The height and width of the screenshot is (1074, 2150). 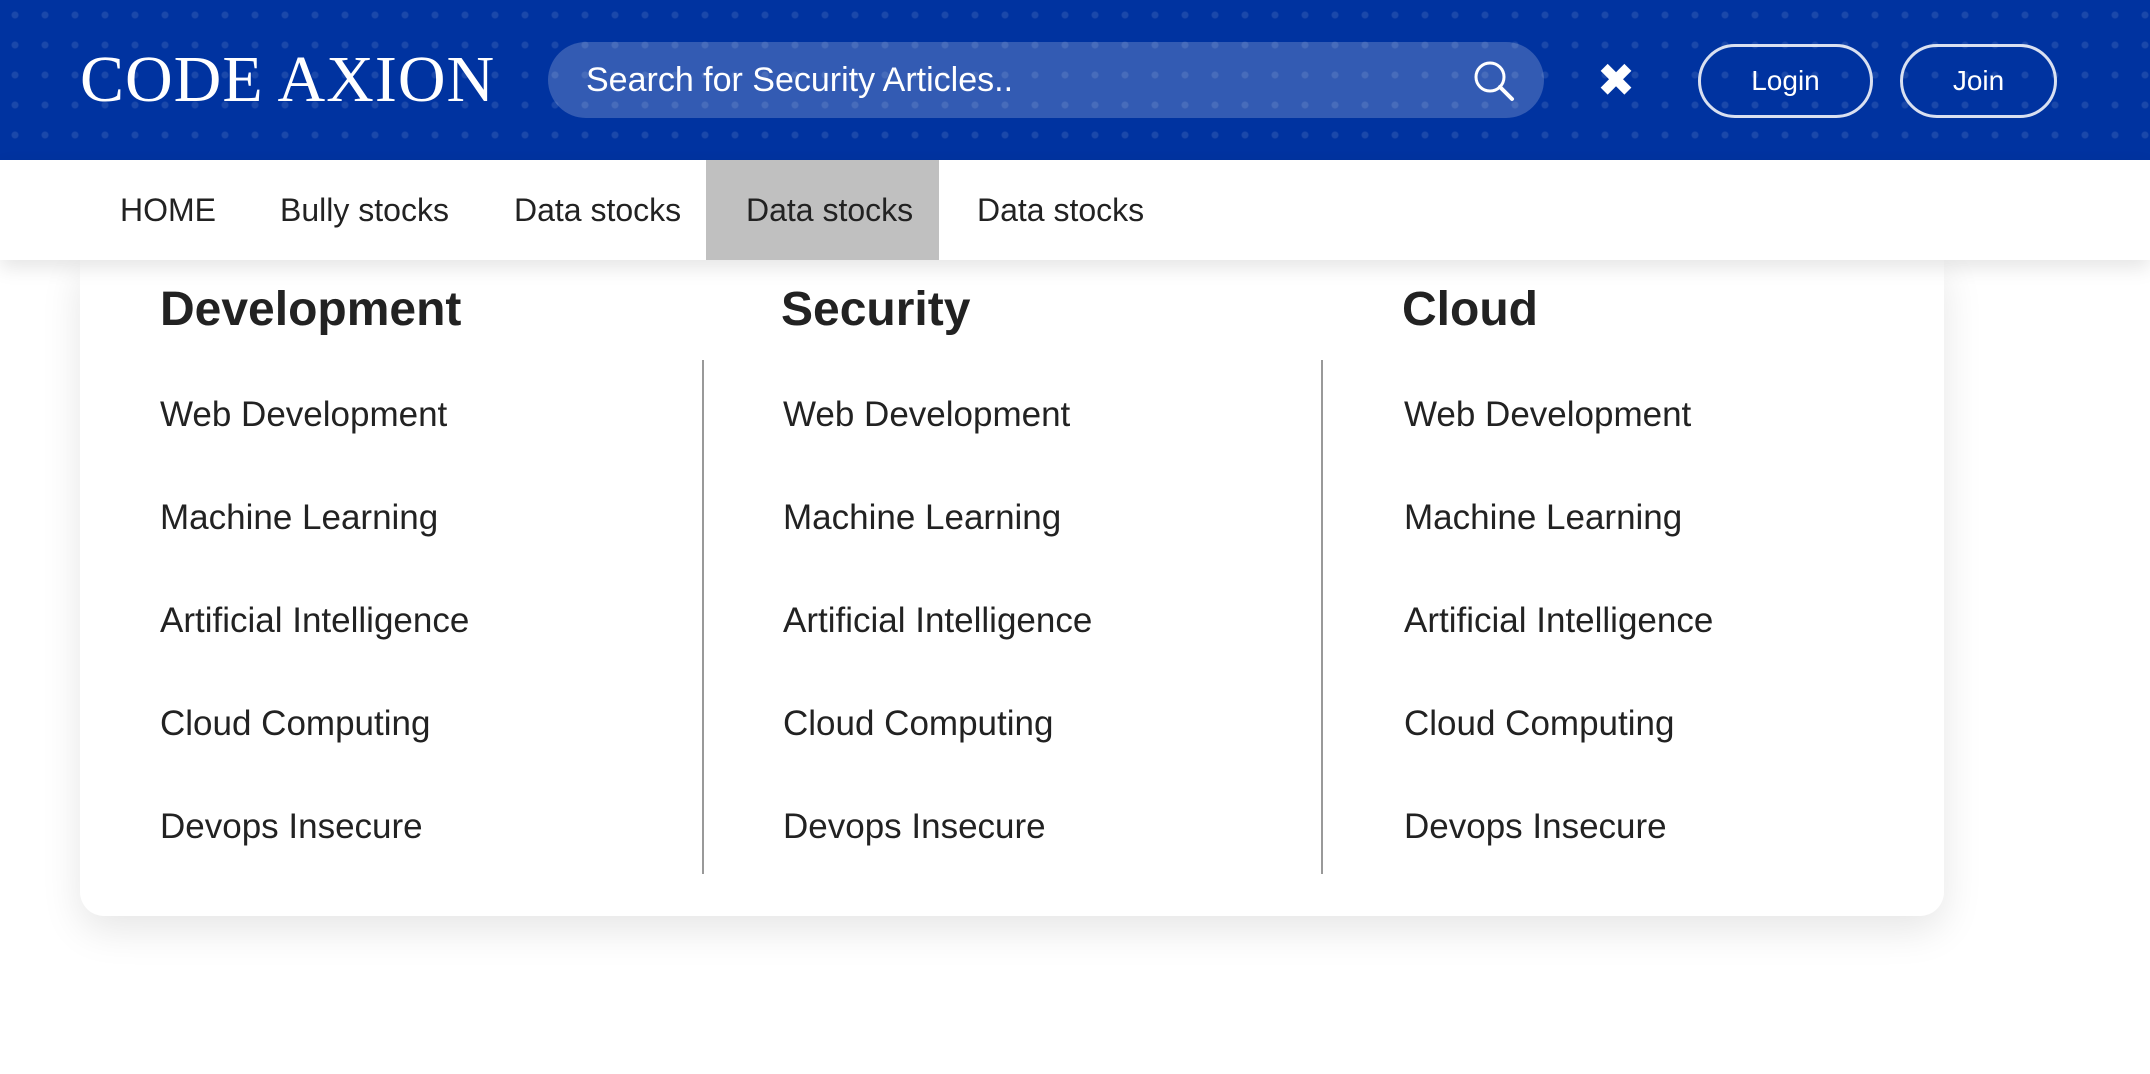 What do you see at coordinates (287, 80) in the screenshot?
I see `site-logo: CODE AXION` at bounding box center [287, 80].